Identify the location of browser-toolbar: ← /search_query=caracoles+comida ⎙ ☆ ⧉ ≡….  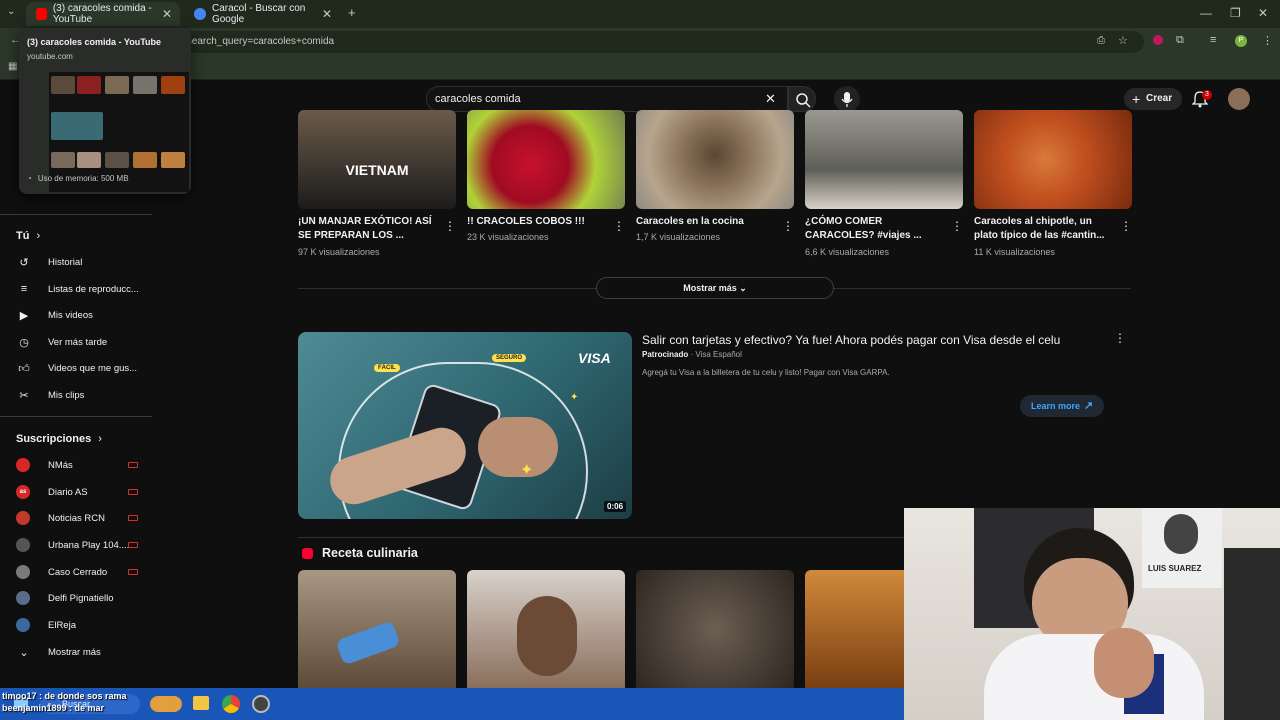
(640, 42).